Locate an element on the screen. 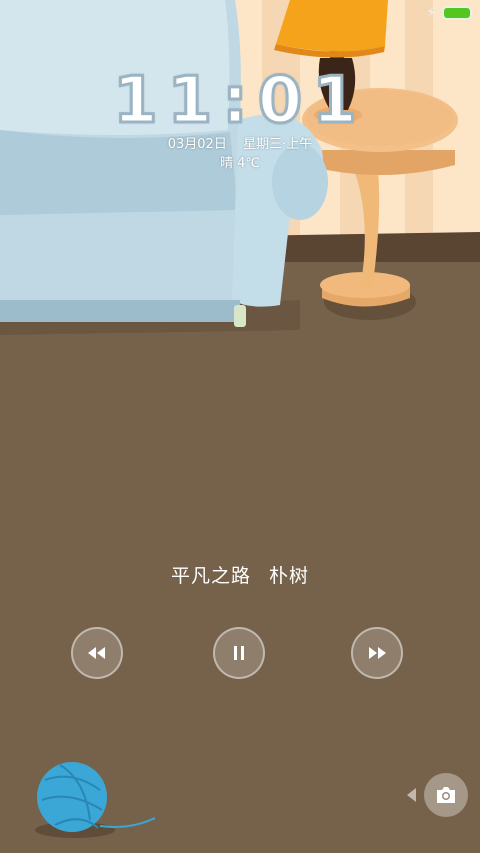 Image resolution: width=480 pixels, height=853 pixels. swipe-left-arrow-icon is located at coordinates (411, 795).